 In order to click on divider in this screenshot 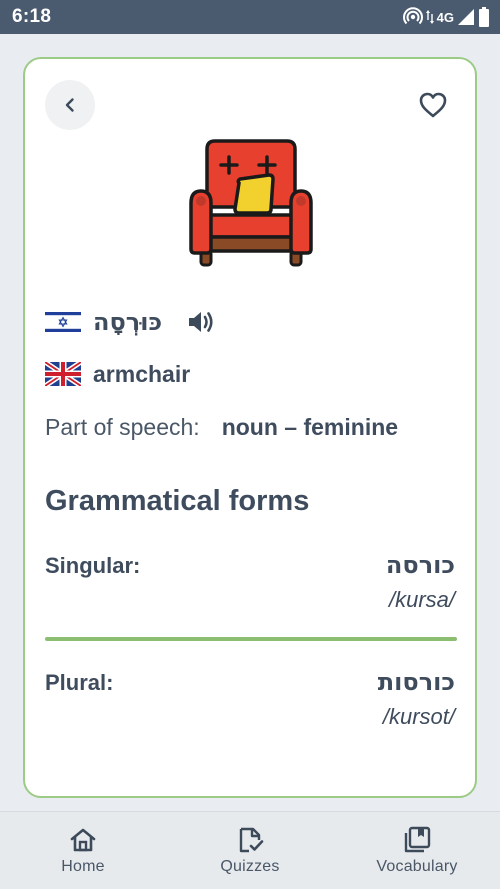, I will do `click(251, 639)`.